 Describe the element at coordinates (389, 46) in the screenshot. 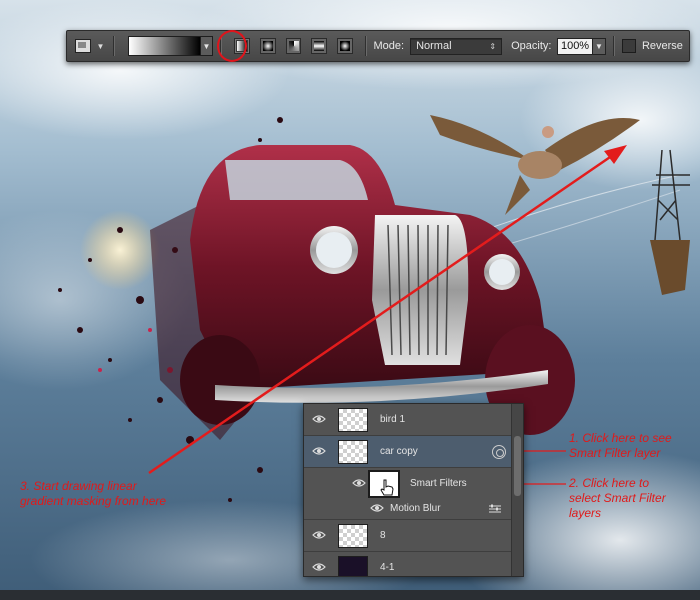

I see `mode-label: Mode:` at that location.